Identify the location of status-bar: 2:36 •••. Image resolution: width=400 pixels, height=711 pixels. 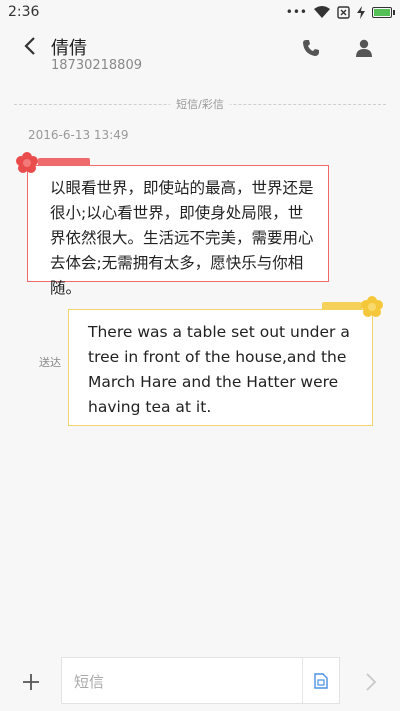
(200, 12).